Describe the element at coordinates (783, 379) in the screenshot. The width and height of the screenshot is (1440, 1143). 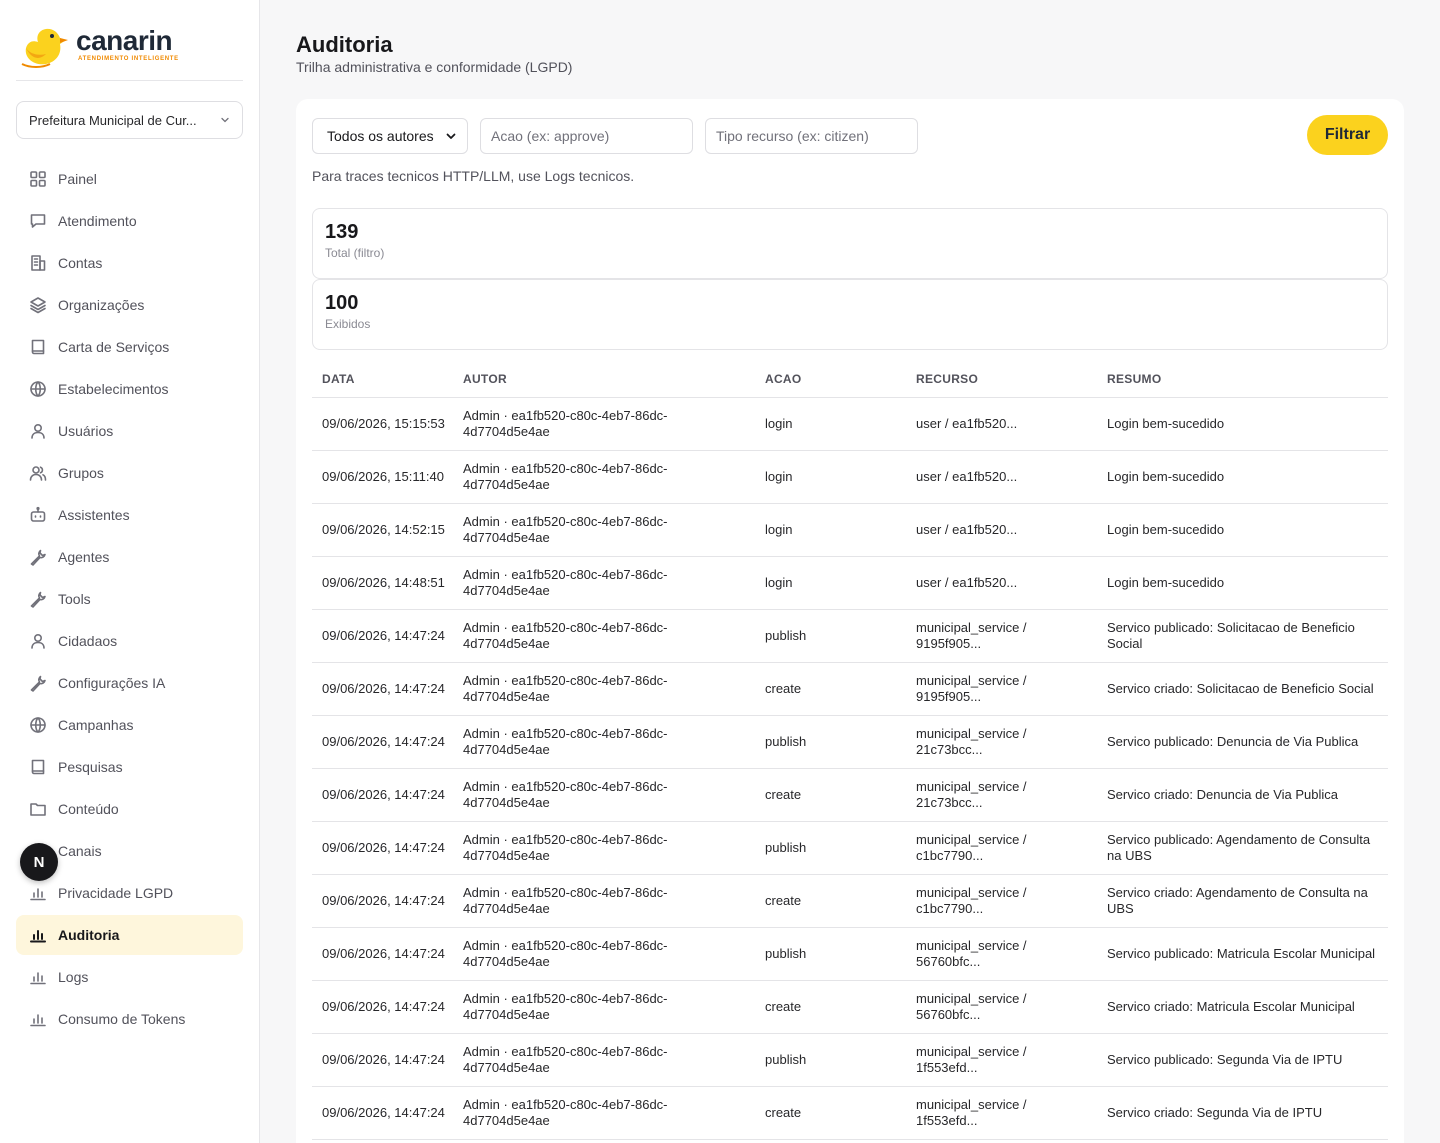
I see `column-header-action: ACAO` at that location.